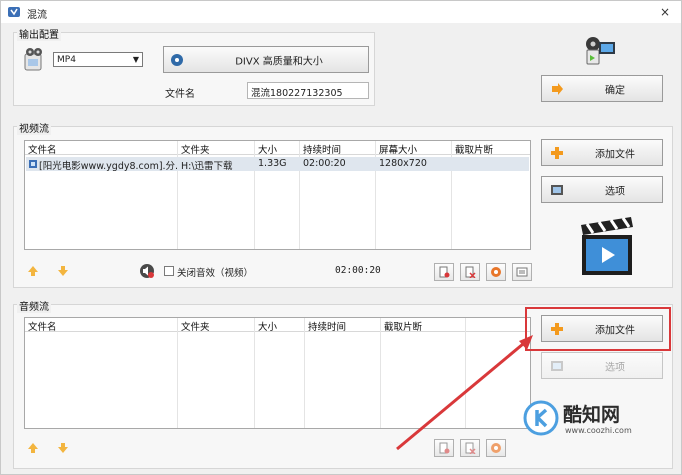 The image size is (682, 475). I want to click on codec-button: DIVX 高质量和大小, so click(266, 59).